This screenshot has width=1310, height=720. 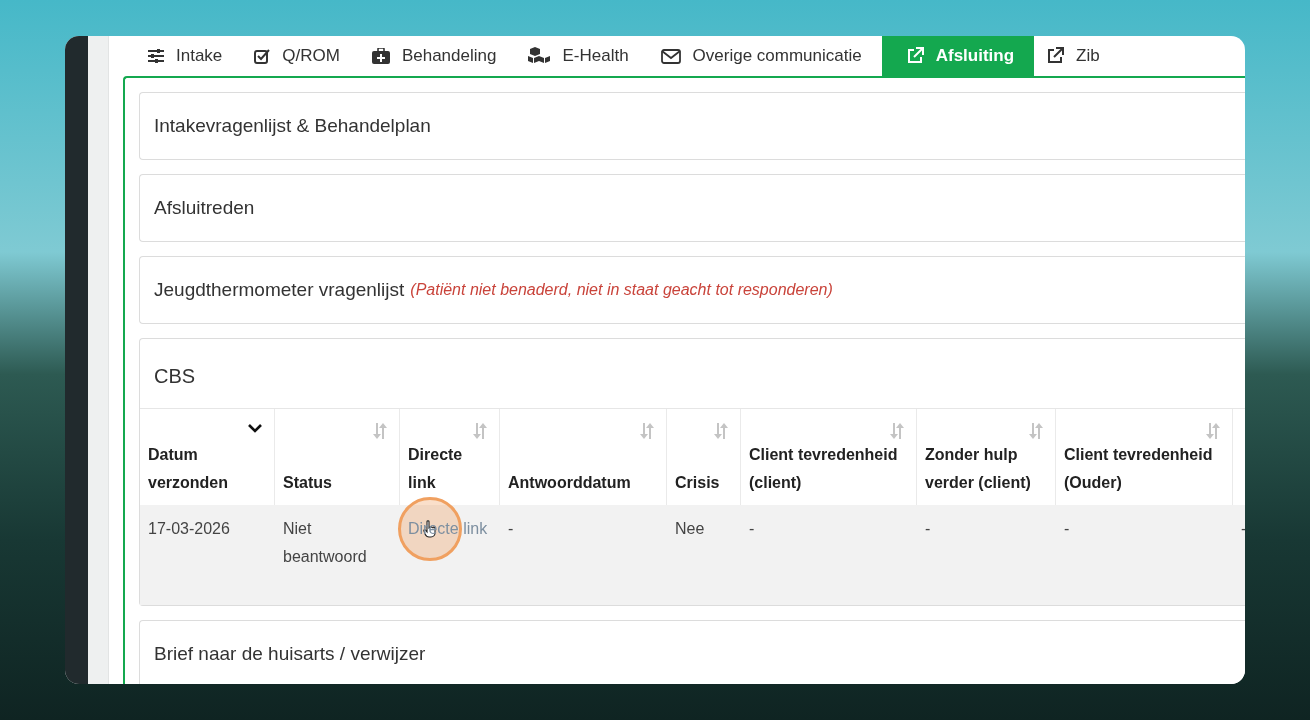 I want to click on column-header: Status, so click(x=337, y=457).